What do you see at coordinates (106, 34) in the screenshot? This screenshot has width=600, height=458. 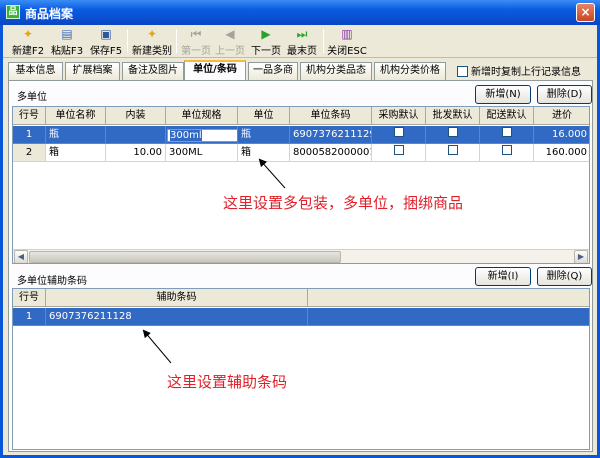 I see `save-icon: ▣` at bounding box center [106, 34].